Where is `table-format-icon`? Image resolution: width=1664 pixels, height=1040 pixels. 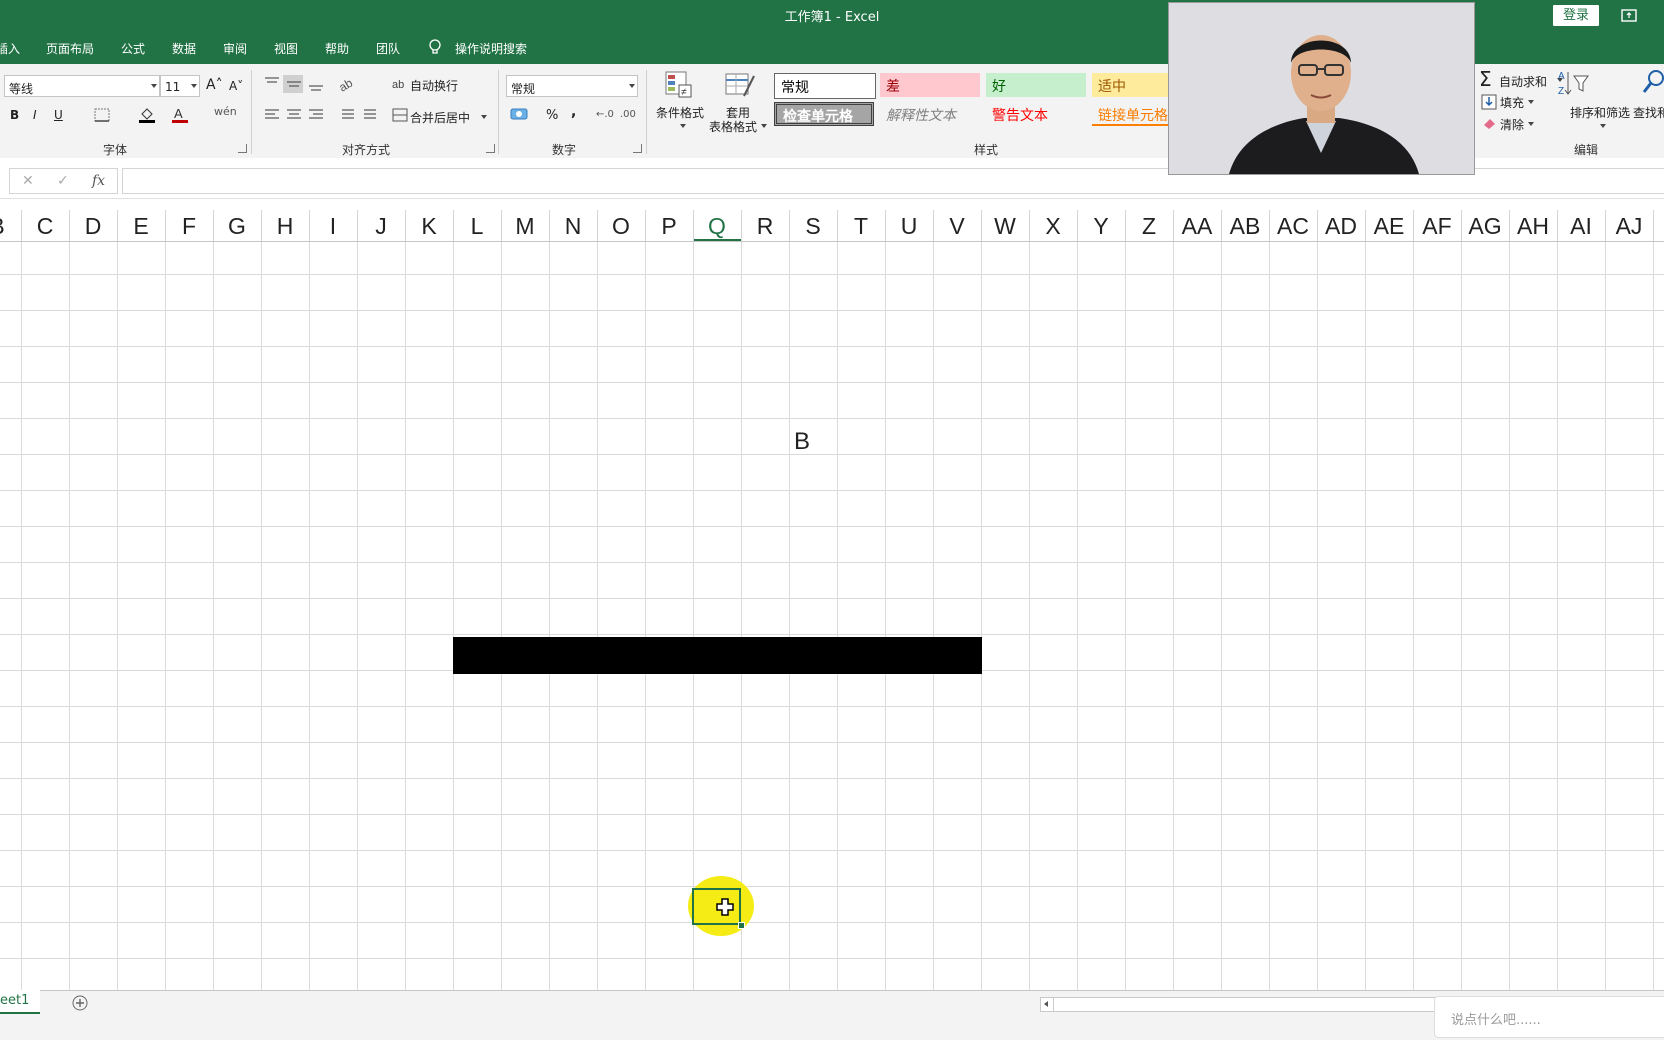 table-format-icon is located at coordinates (740, 85).